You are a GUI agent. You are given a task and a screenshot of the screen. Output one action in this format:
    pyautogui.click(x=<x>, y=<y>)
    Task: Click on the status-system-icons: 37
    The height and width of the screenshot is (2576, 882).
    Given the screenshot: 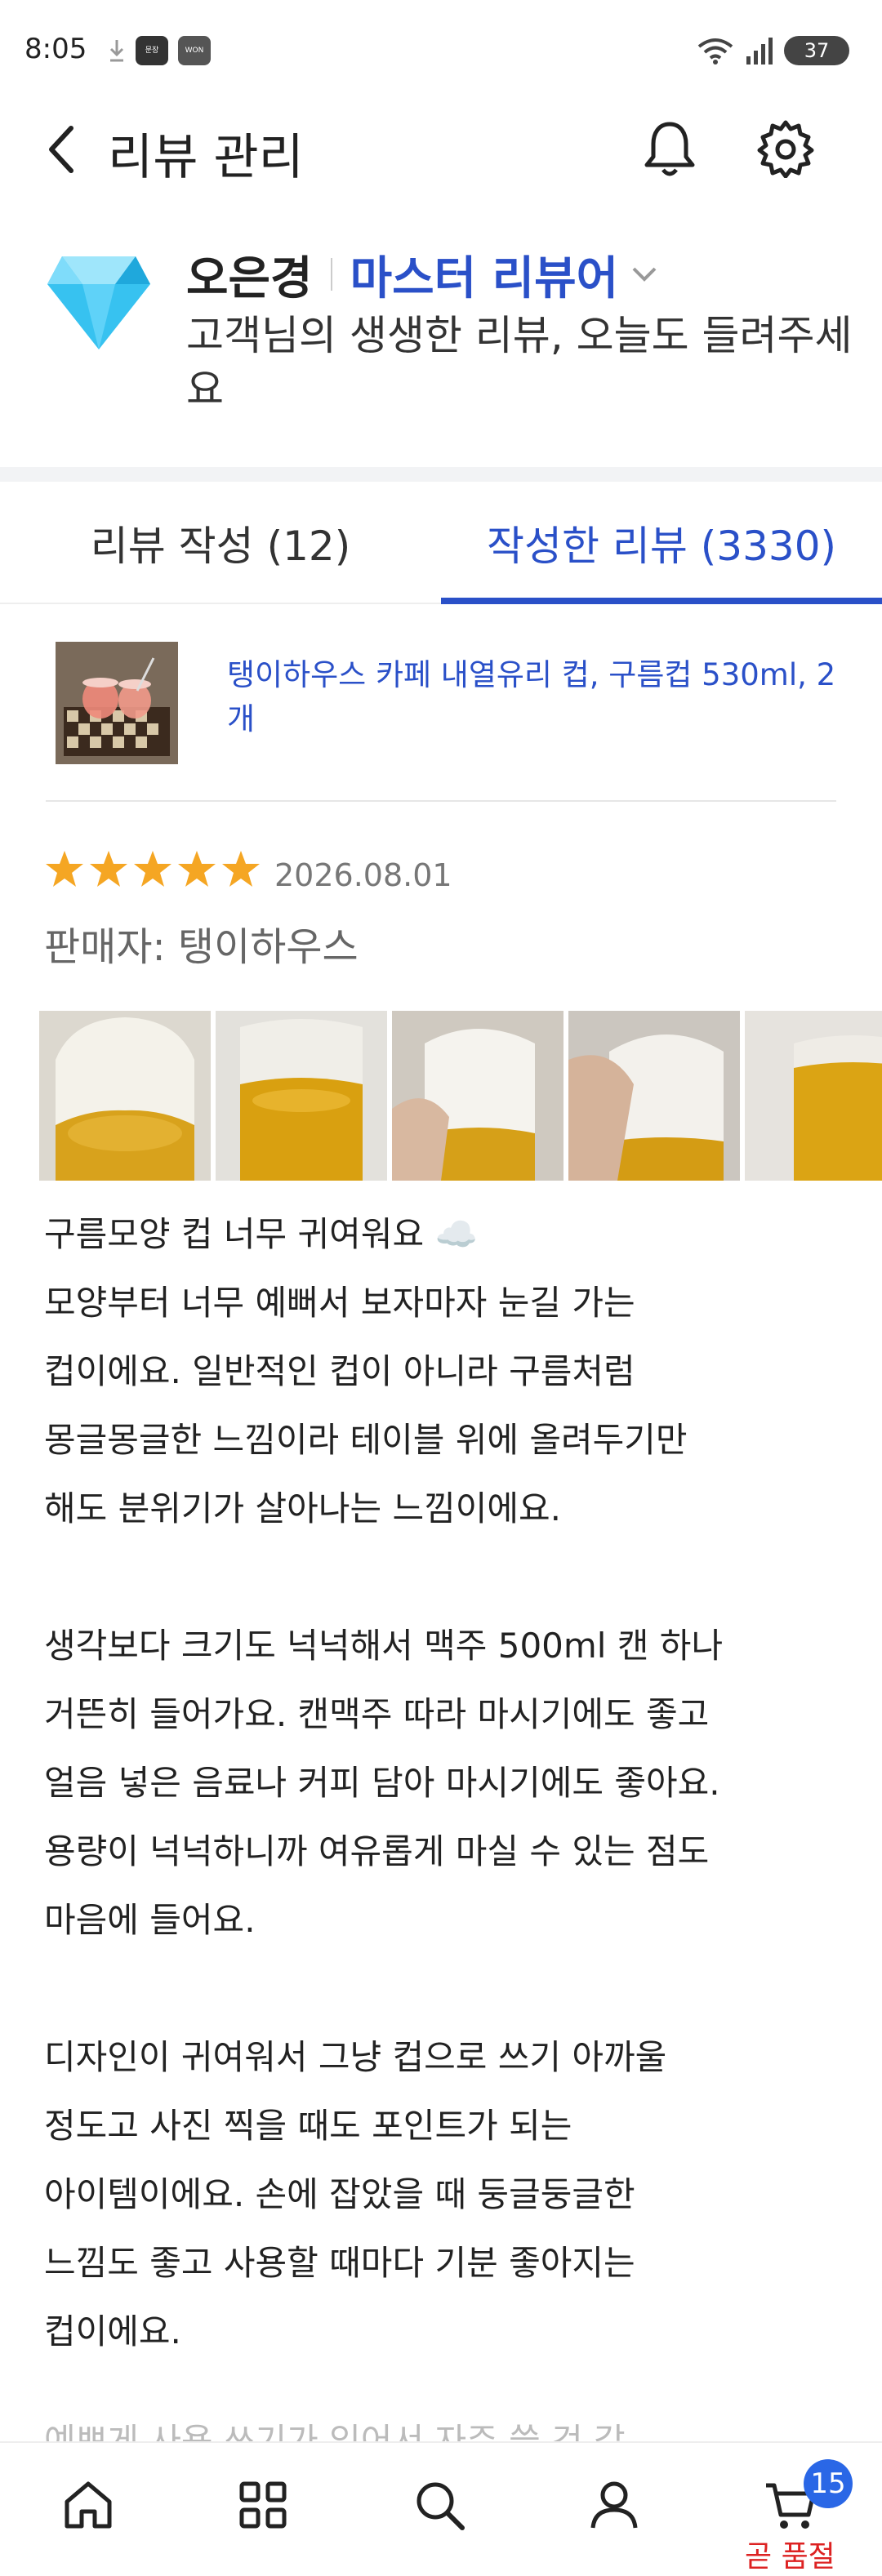 What is the action you would take?
    pyautogui.click(x=773, y=50)
    